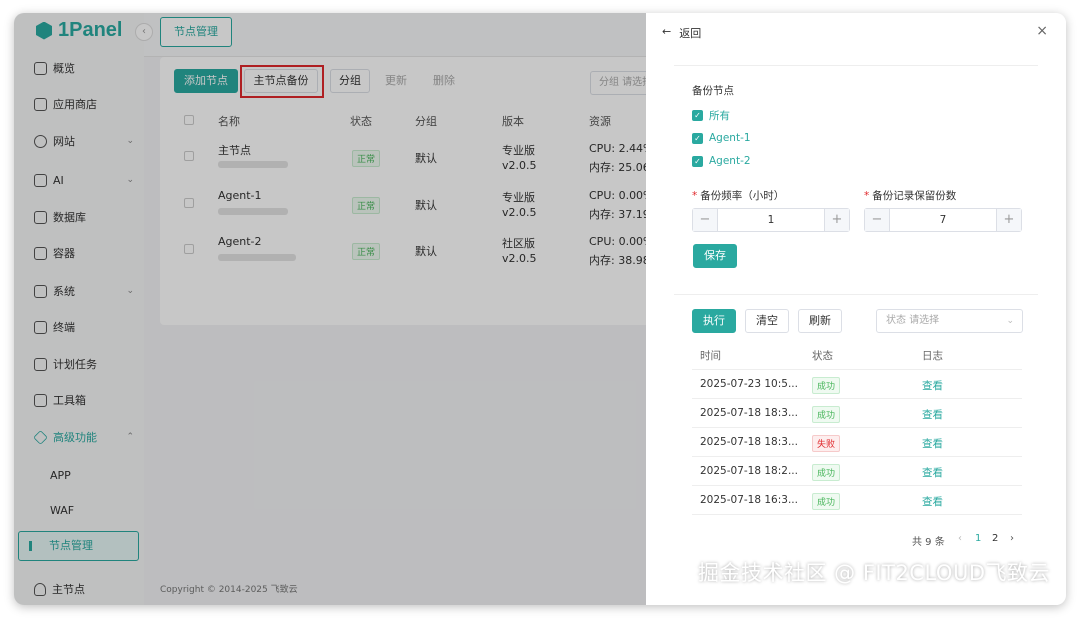 This screenshot has width=1080, height=619. I want to click on refresh-button: 刷新, so click(820, 321).